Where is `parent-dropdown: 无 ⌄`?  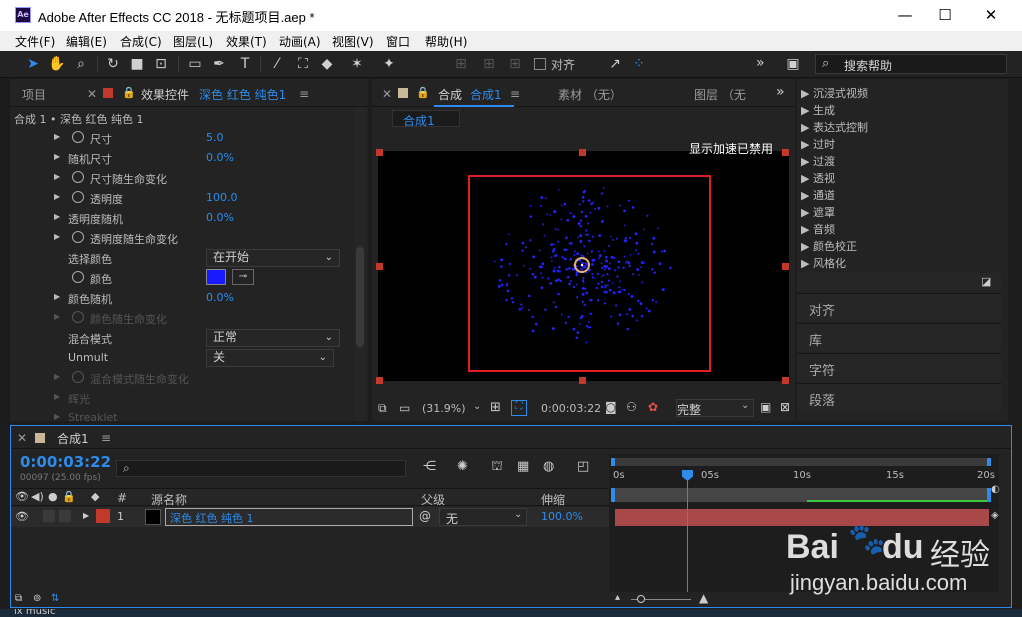 parent-dropdown: 无 ⌄ is located at coordinates (483, 517).